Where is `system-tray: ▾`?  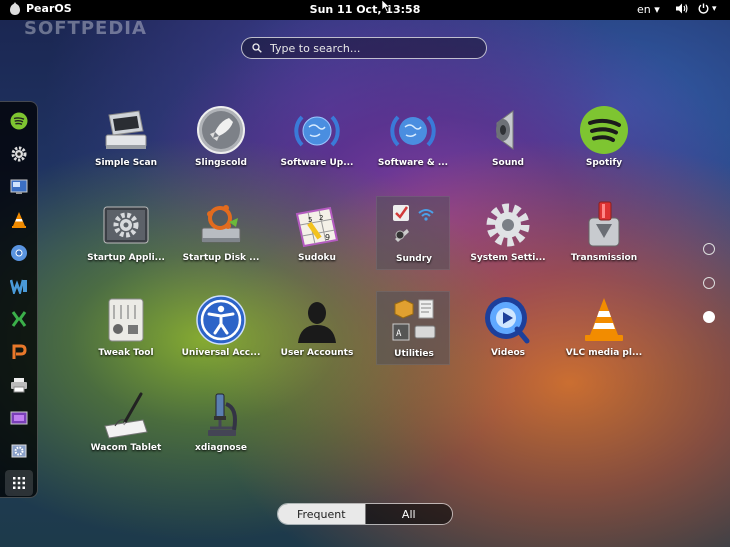 system-tray: ▾ is located at coordinates (696, 8).